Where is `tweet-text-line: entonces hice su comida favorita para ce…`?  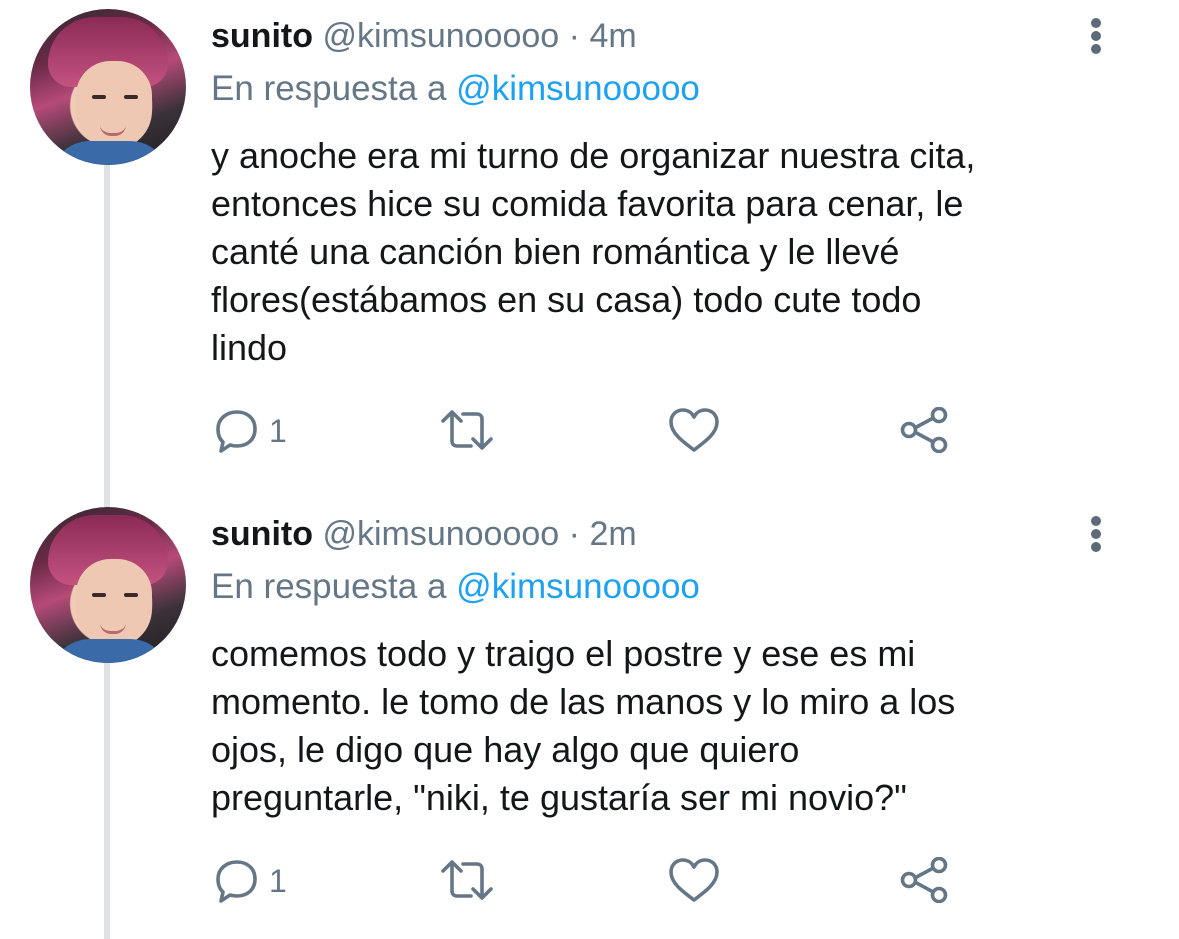
tweet-text-line: entonces hice su comida favorita para ce… is located at coordinates (587, 203).